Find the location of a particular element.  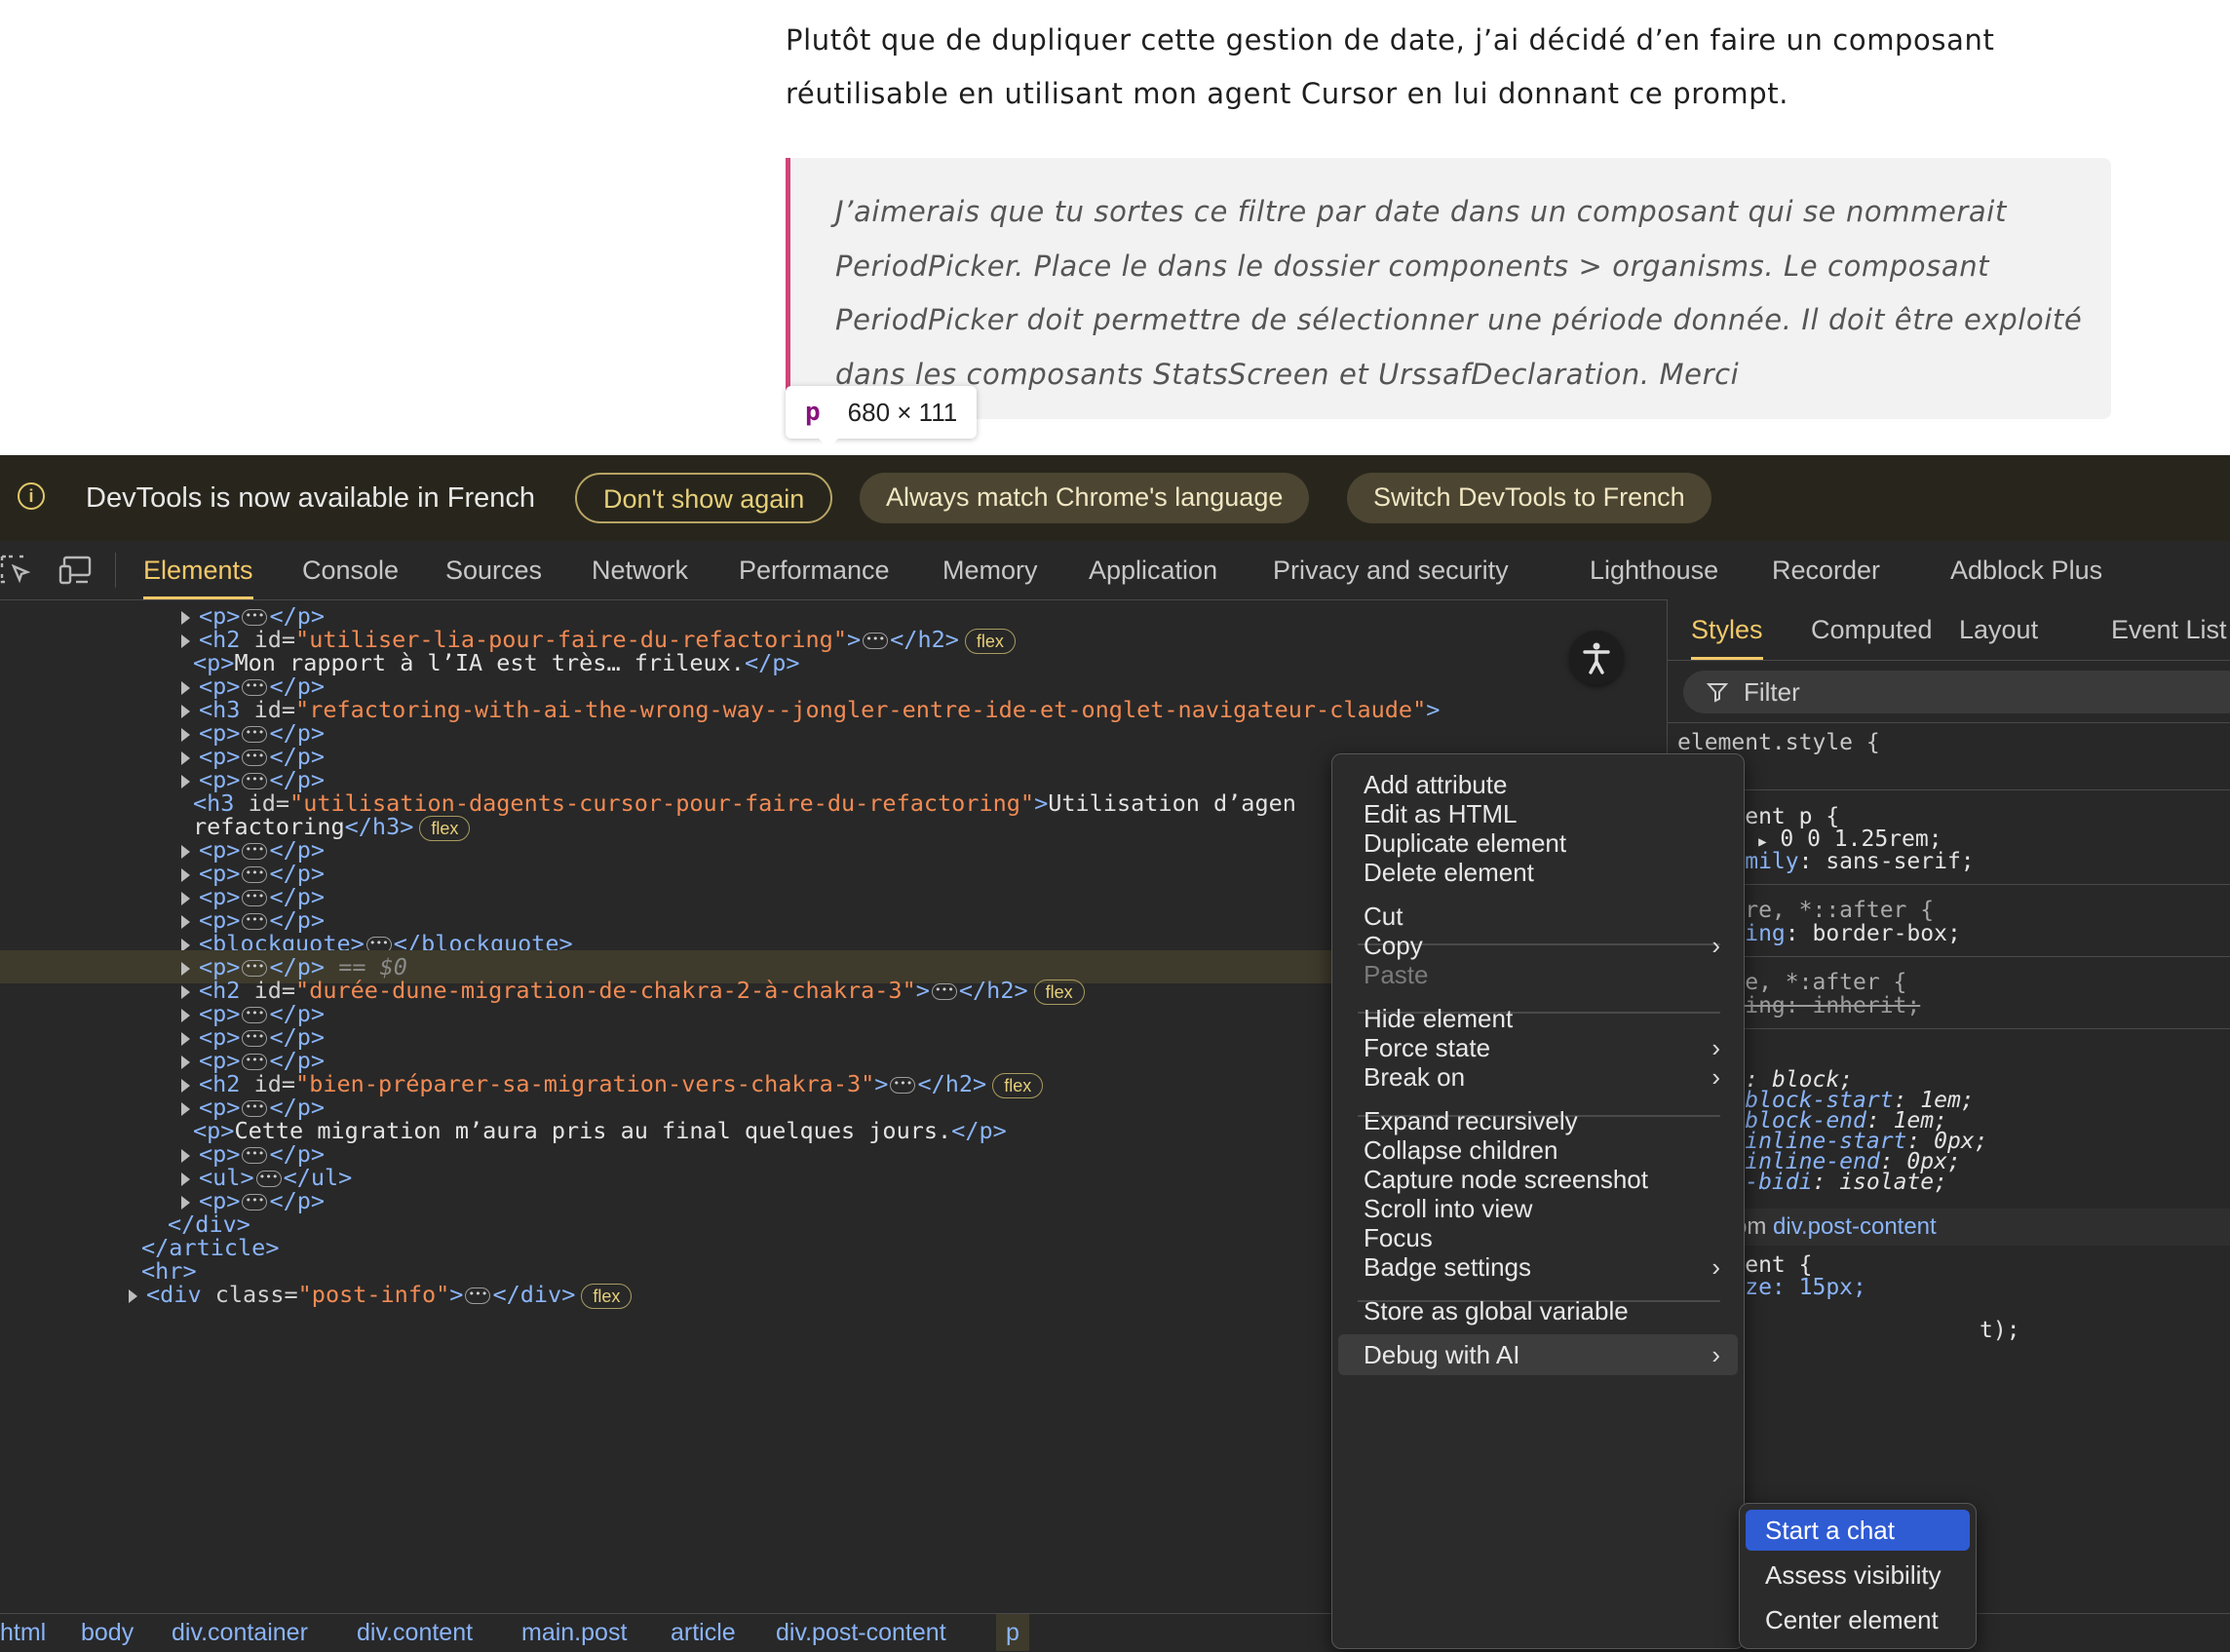

tooltip-arrow is located at coordinates (828, 444).